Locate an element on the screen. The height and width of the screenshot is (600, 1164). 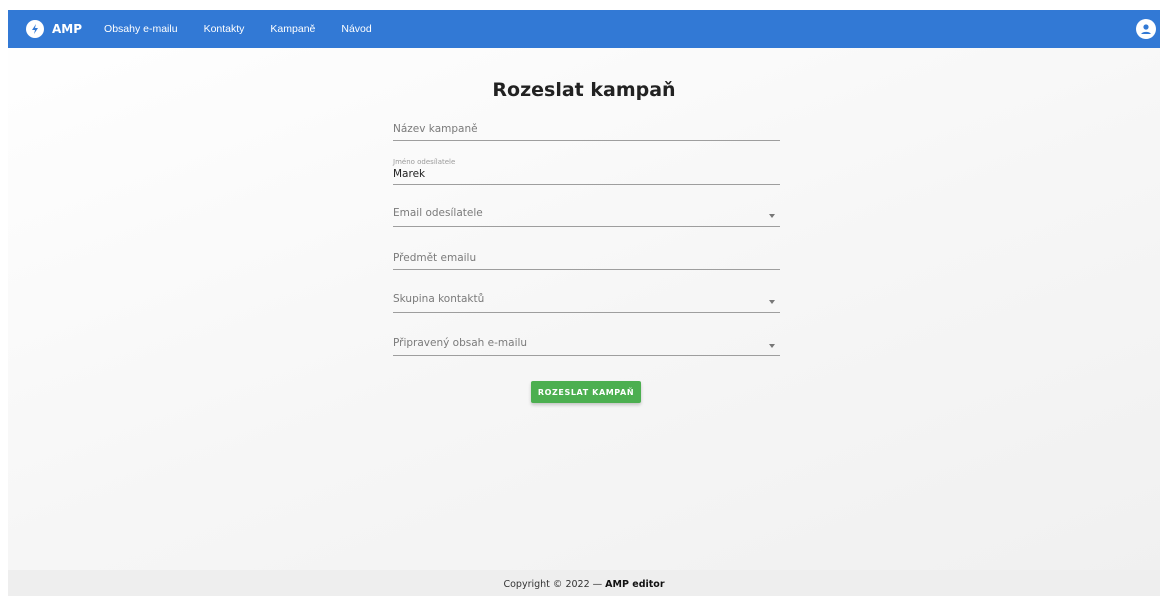
sender-email-select: Email odesílatele is located at coordinates (586, 214).